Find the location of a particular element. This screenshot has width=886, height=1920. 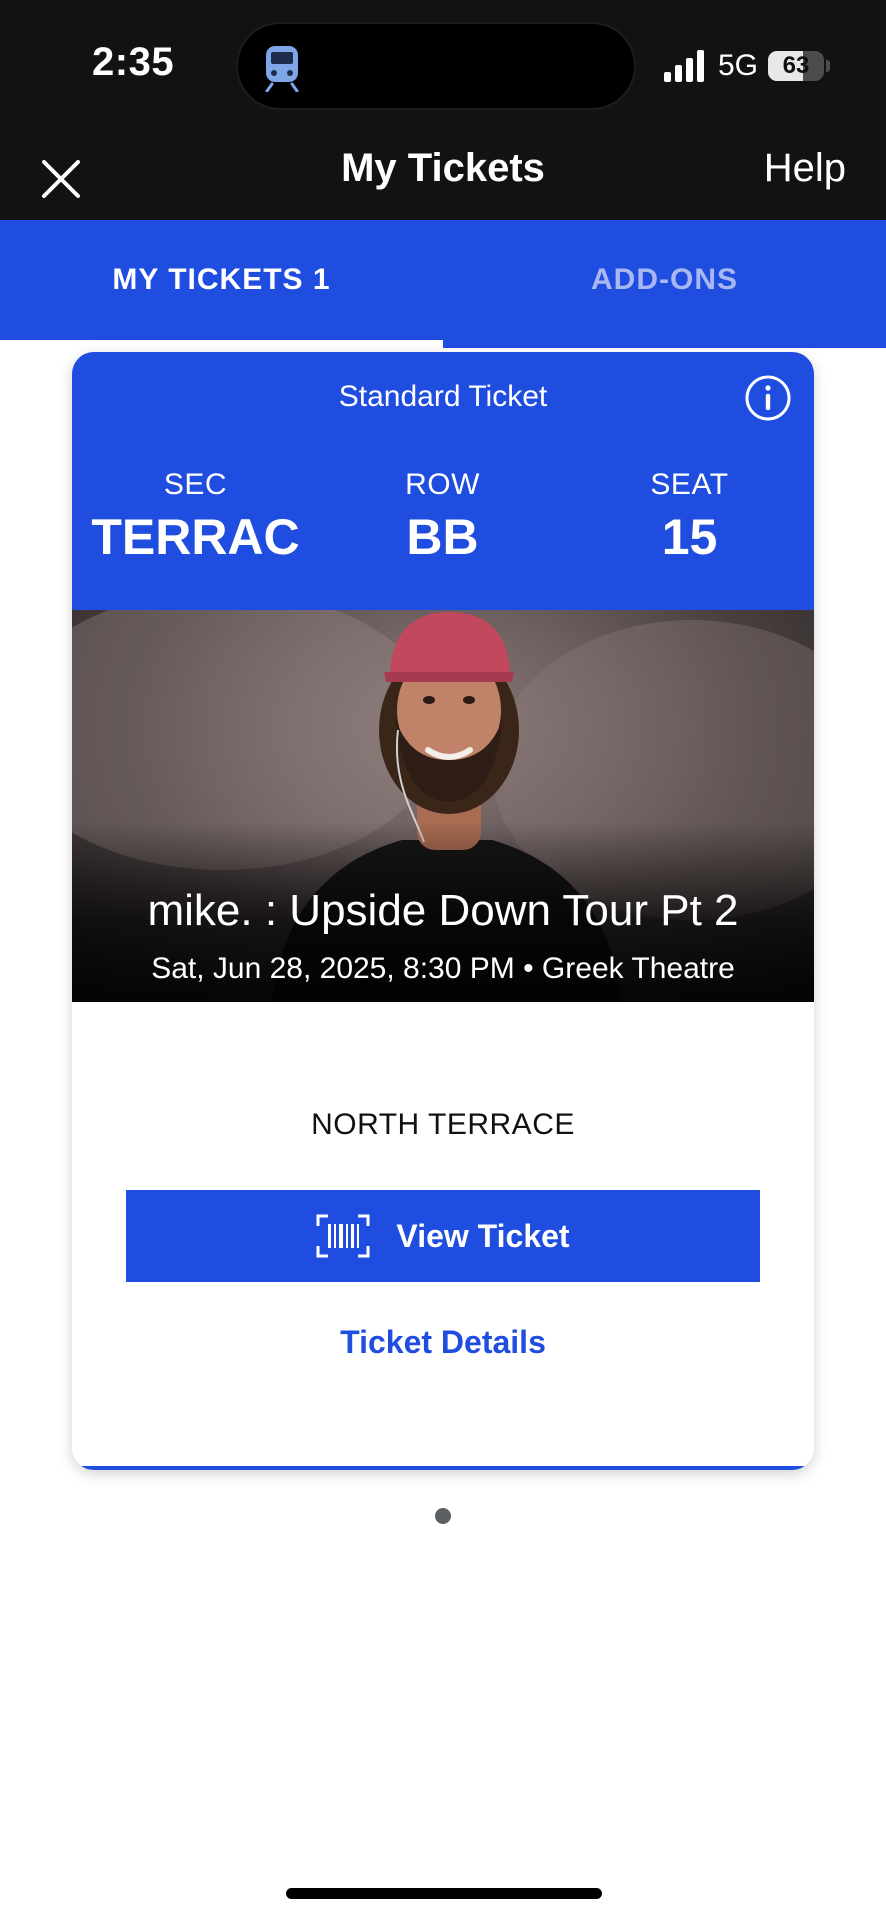

nav-header: My Tickets Help is located at coordinates (443, 176).